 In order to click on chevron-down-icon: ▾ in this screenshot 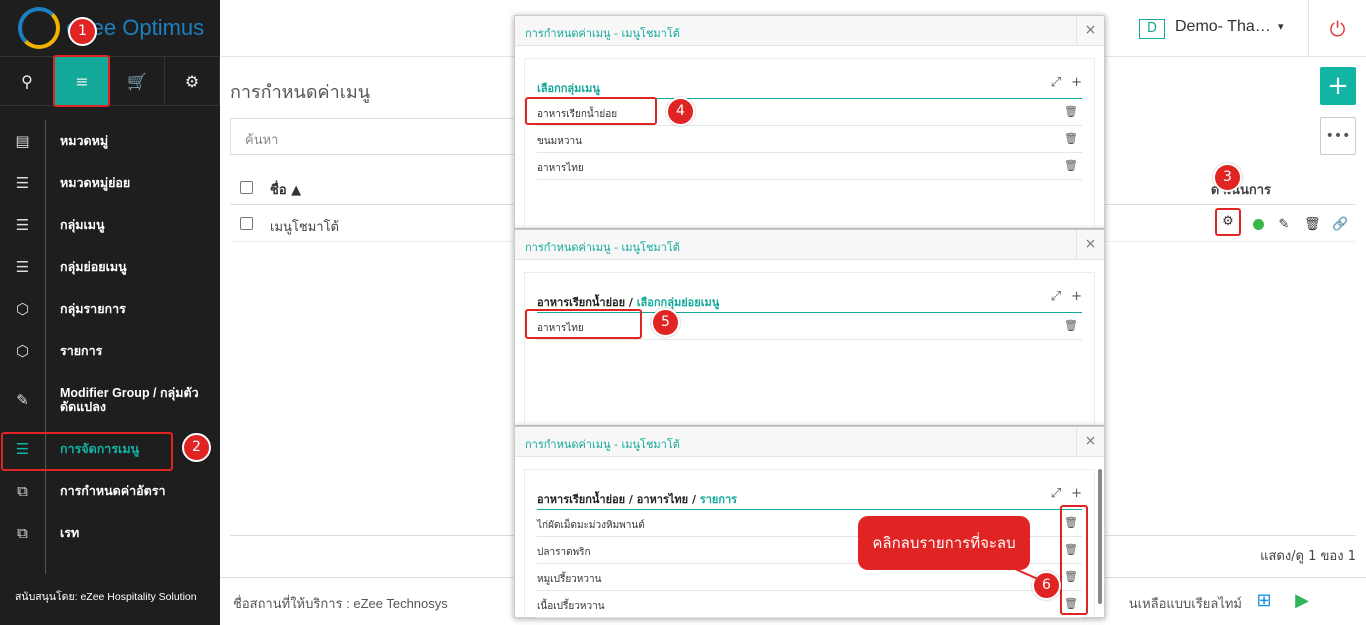, I will do `click(1281, 26)`.